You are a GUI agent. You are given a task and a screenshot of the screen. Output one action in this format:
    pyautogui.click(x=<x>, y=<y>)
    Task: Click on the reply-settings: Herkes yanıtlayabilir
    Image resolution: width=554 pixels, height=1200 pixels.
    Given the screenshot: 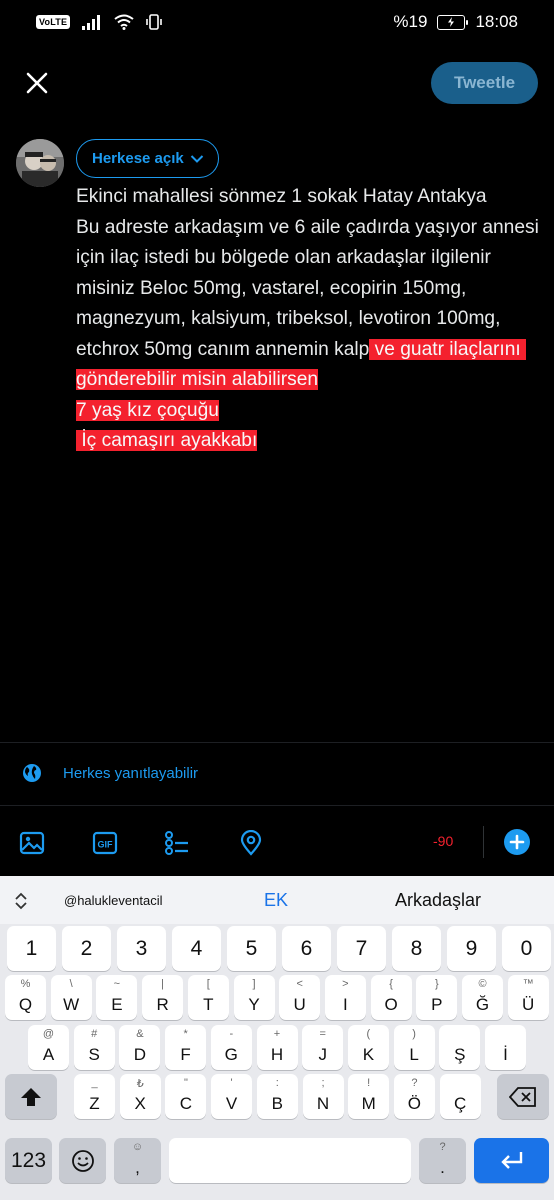 What is the action you would take?
    pyautogui.click(x=277, y=773)
    